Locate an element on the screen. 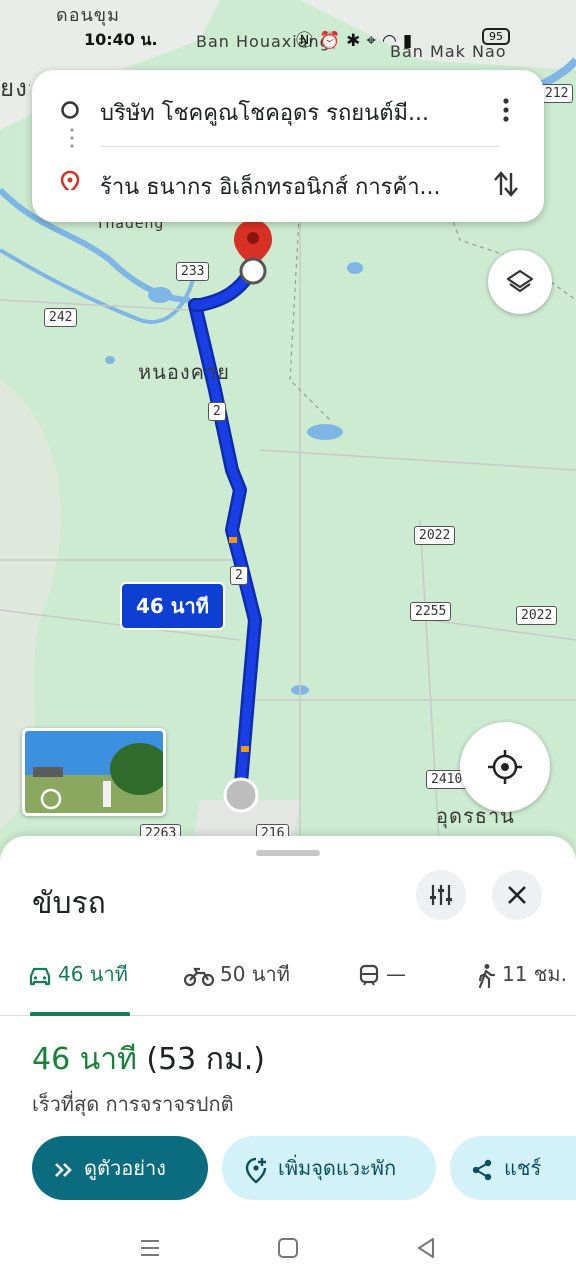 This screenshot has width=576, height=1280. back-icon is located at coordinates (426, 1248).